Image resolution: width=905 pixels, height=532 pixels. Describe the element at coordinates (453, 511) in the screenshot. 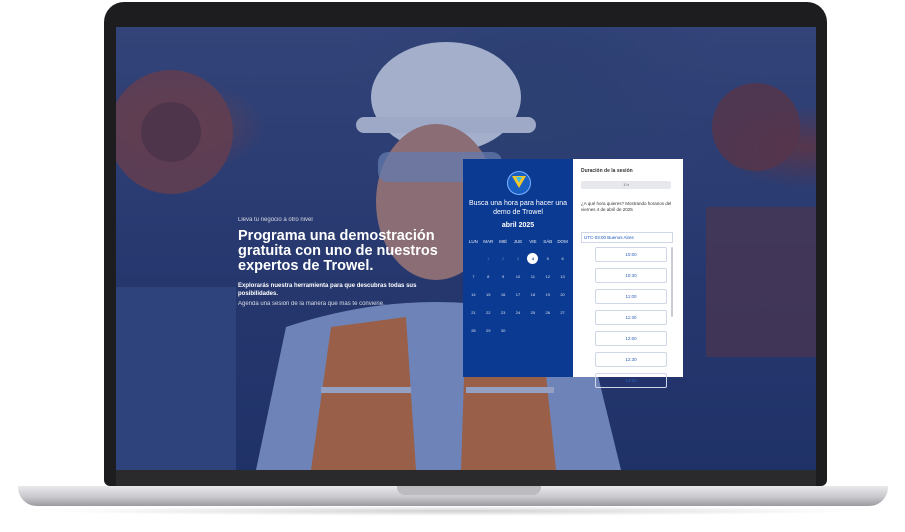

I see `laptop-shadow` at that location.